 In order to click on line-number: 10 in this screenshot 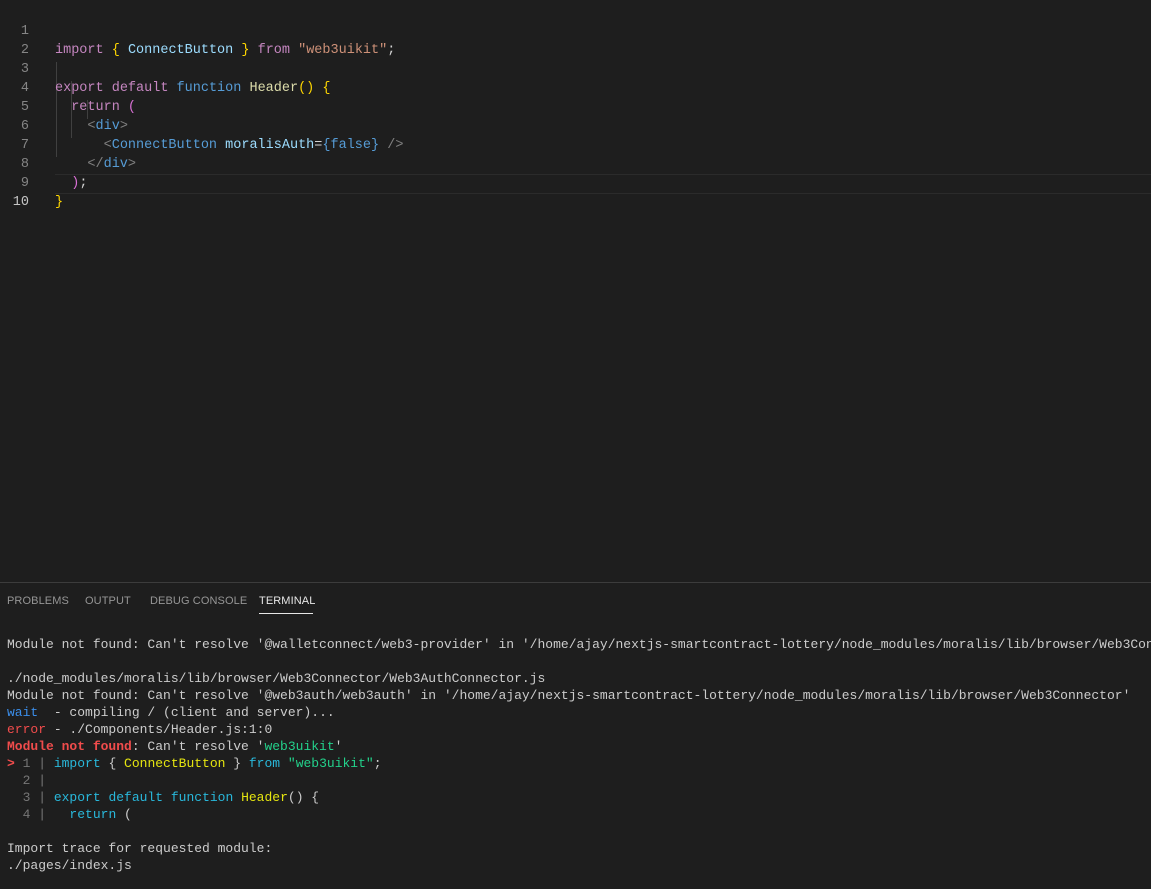, I will do `click(20, 202)`.